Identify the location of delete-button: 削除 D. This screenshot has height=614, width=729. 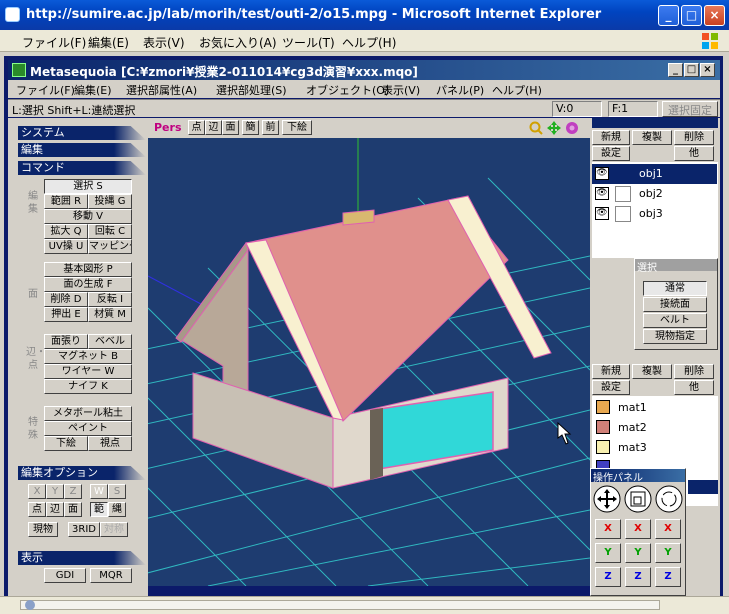
(66, 299).